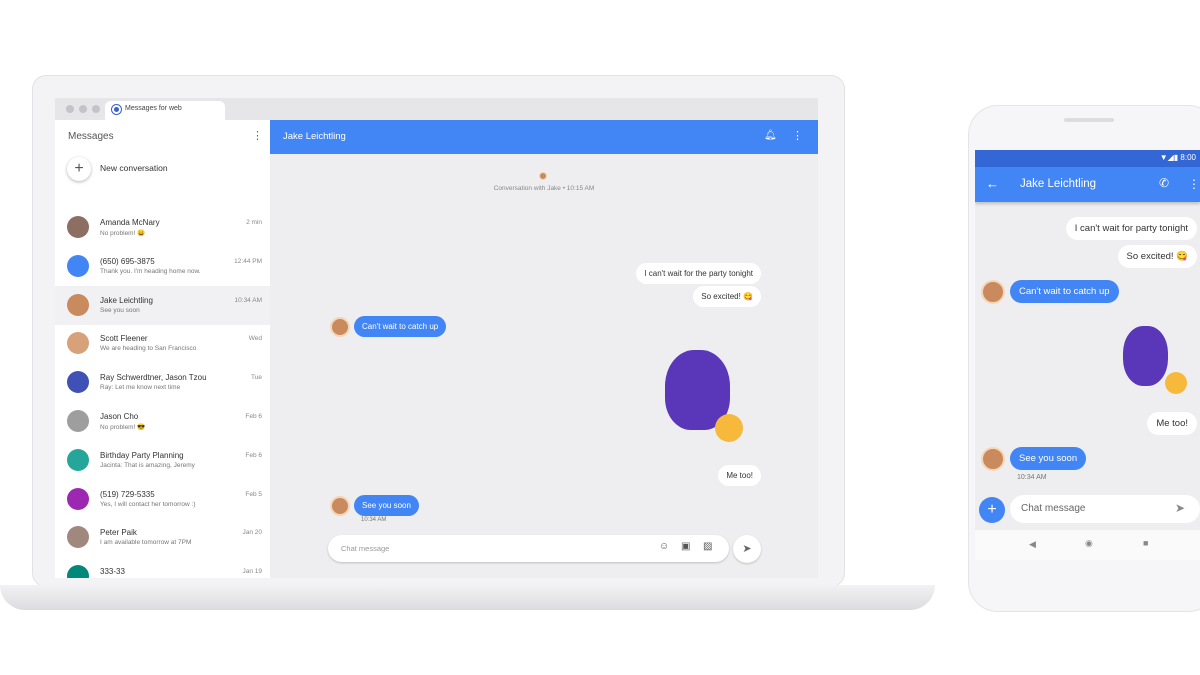  I want to click on contact-name: Ray Schwerdtner, Jason Tzou, so click(153, 378).